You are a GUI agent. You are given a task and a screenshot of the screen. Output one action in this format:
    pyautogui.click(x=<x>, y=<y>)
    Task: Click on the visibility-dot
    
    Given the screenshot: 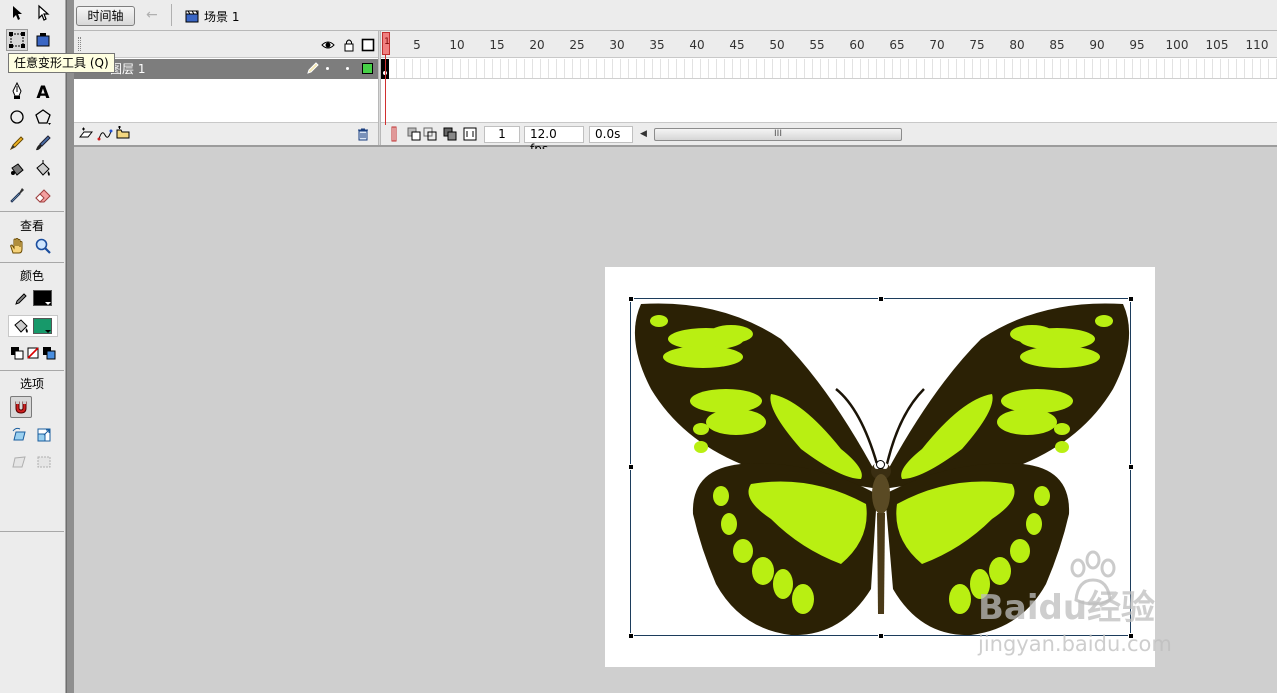 What is the action you would take?
    pyautogui.click(x=327, y=68)
    